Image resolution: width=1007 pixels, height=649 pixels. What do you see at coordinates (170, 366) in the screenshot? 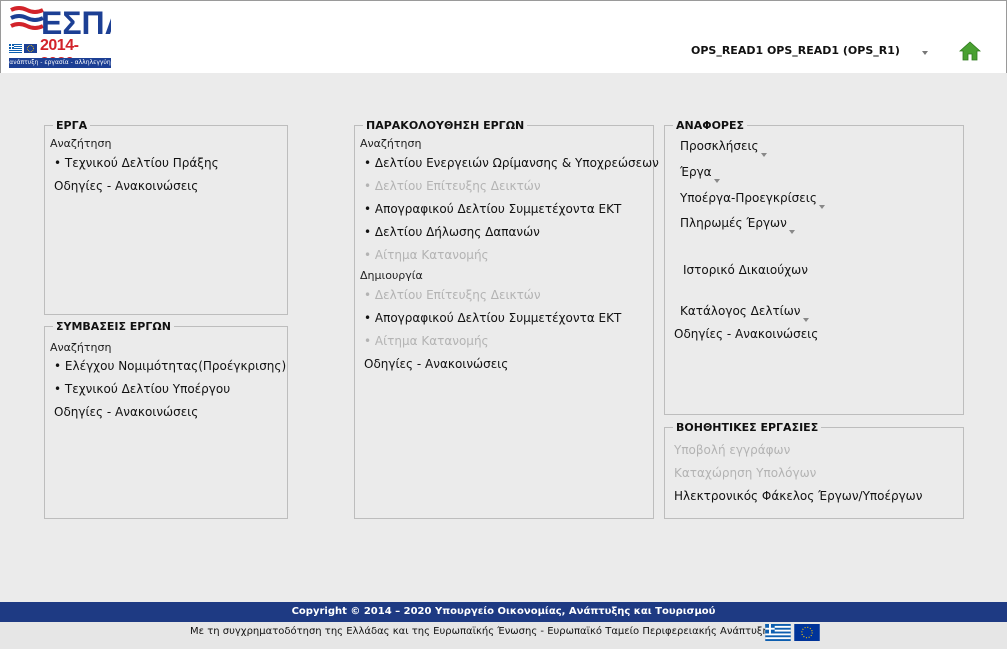
I see `symvaseis-item-legality-check: • Ελέγχου Νομιμότητας(Προέγκρισης)` at bounding box center [170, 366].